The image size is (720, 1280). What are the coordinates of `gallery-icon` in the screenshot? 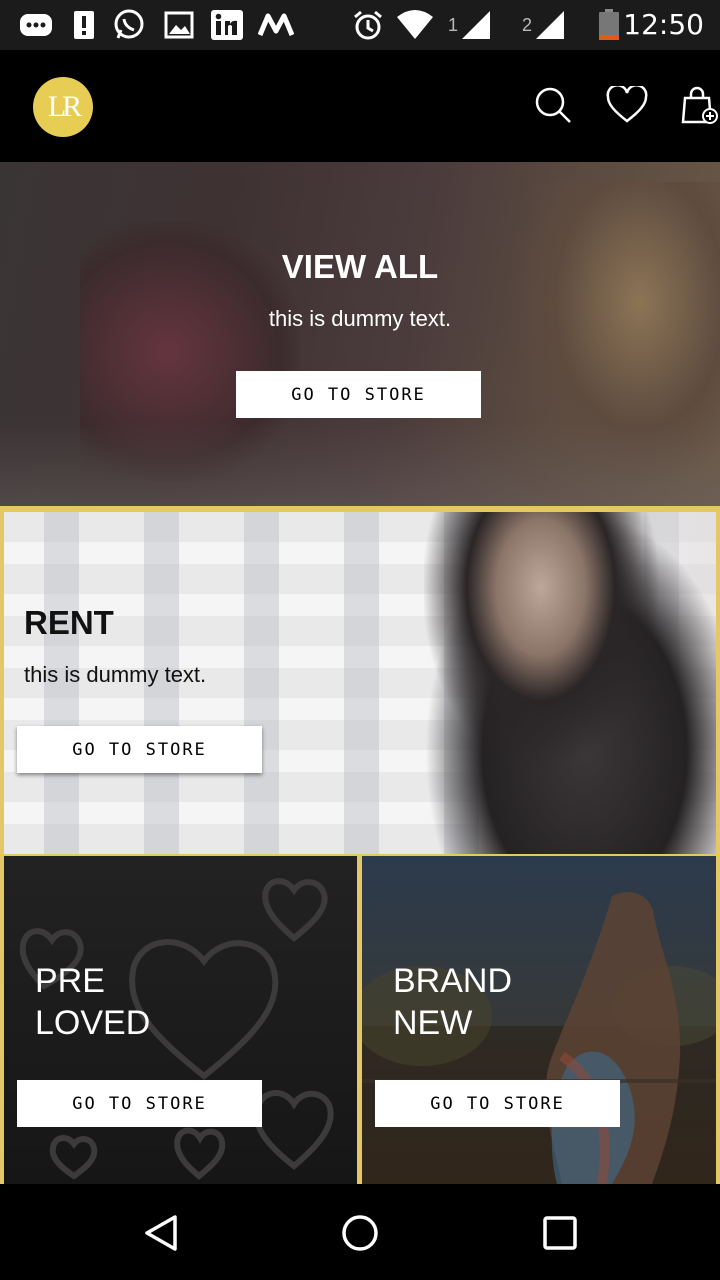 It's located at (179, 25).